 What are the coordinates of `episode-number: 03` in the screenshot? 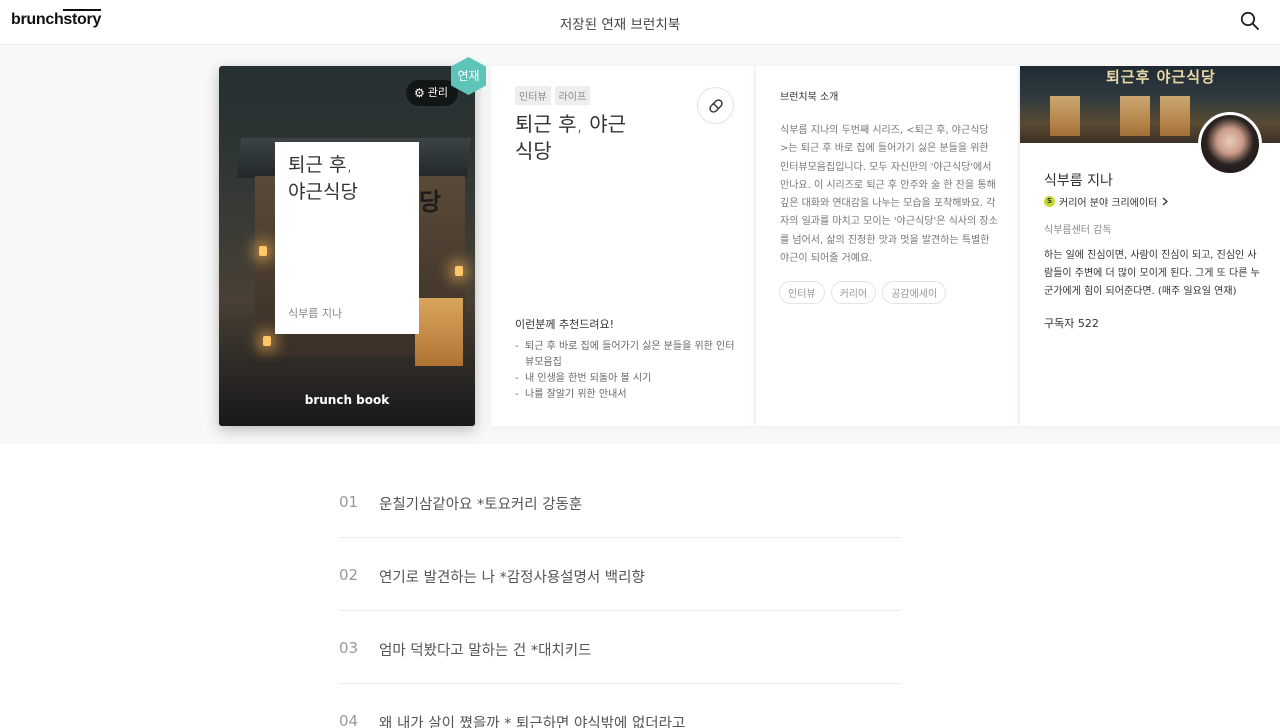 It's located at (349, 648).